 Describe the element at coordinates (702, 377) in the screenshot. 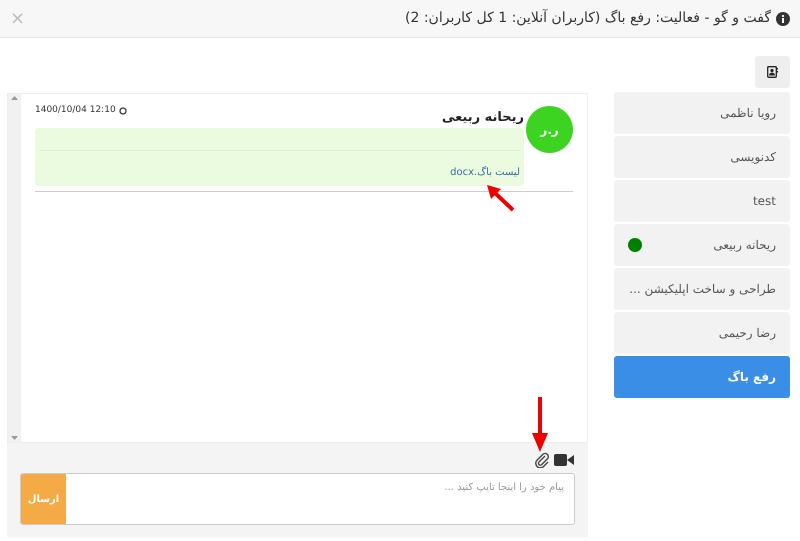

I see `contact-item: رفع باگ` at that location.